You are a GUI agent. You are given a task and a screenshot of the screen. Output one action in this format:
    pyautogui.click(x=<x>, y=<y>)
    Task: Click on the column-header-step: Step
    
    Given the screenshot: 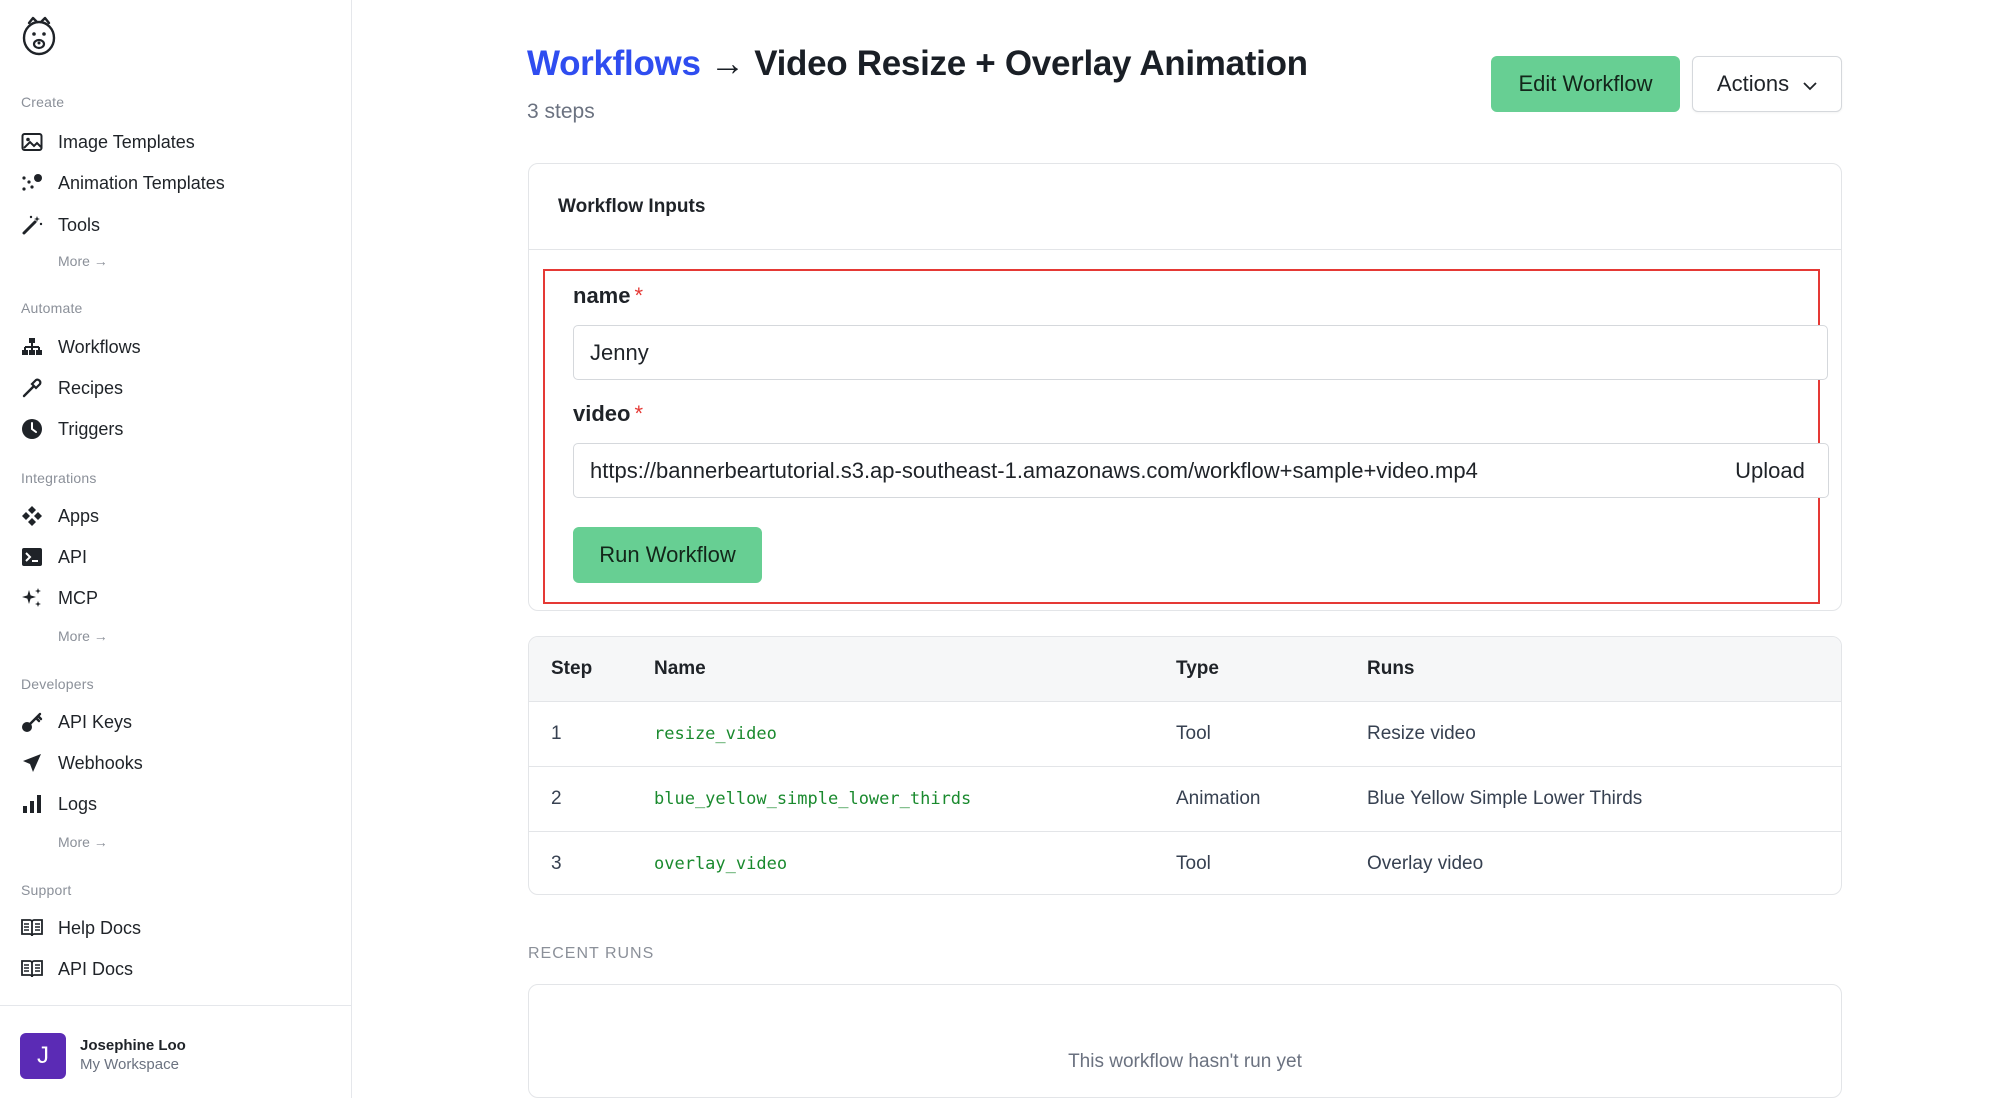 What is the action you would take?
    pyautogui.click(x=591, y=669)
    